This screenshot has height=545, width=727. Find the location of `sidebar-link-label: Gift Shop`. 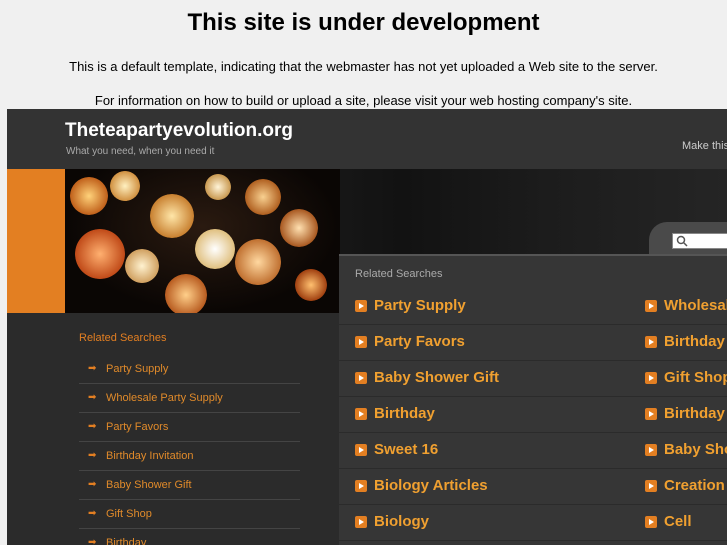

sidebar-link-label: Gift Shop is located at coordinates (129, 514).